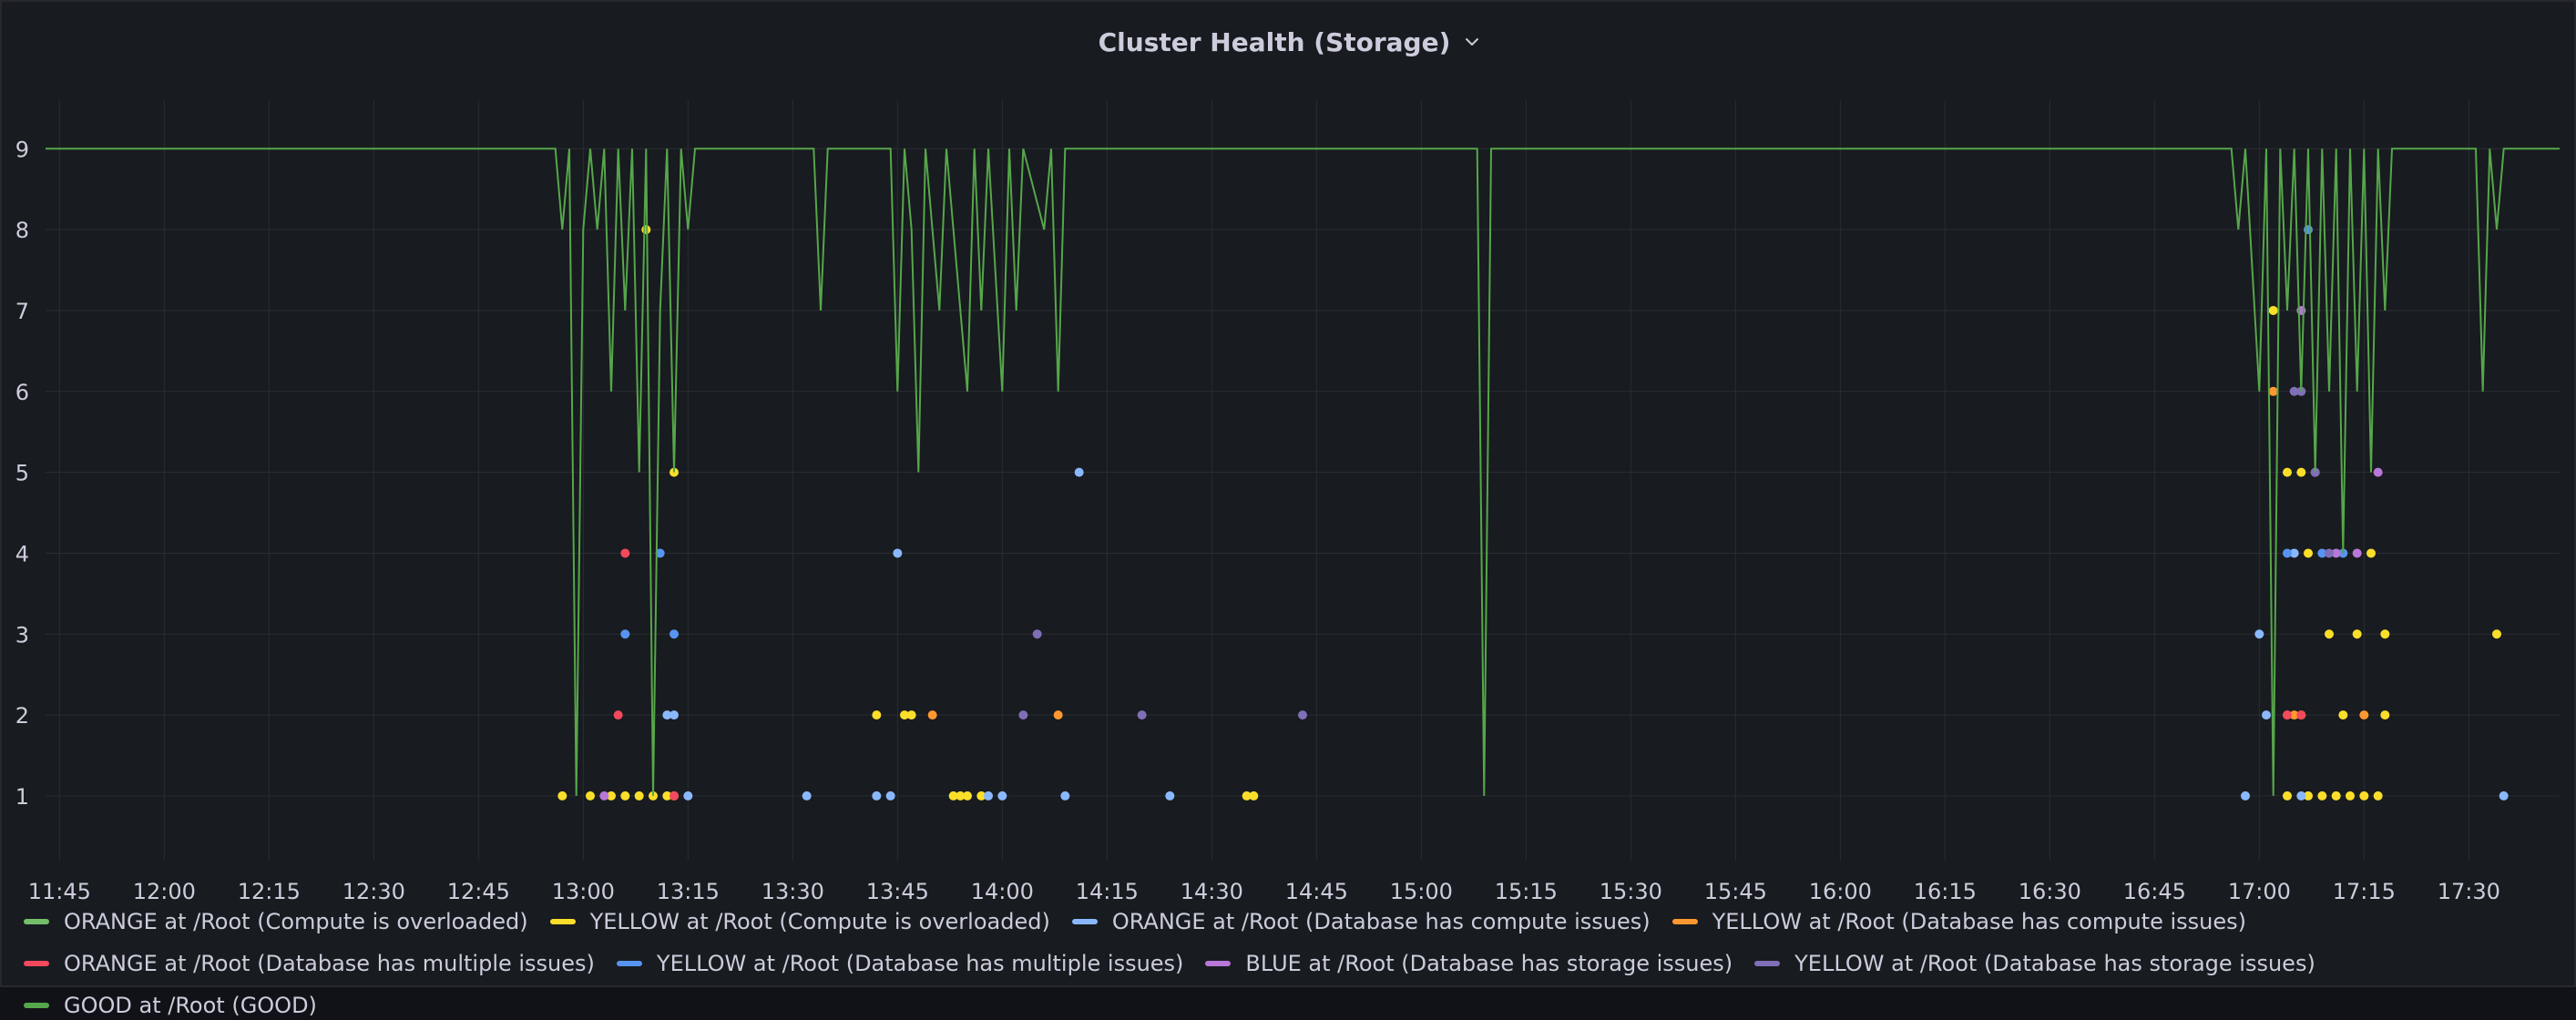 This screenshot has height=1020, width=2576. Describe the element at coordinates (296, 922) in the screenshot. I see `legend-label: ORANGE at /Root (Compute is overloaded)` at that location.